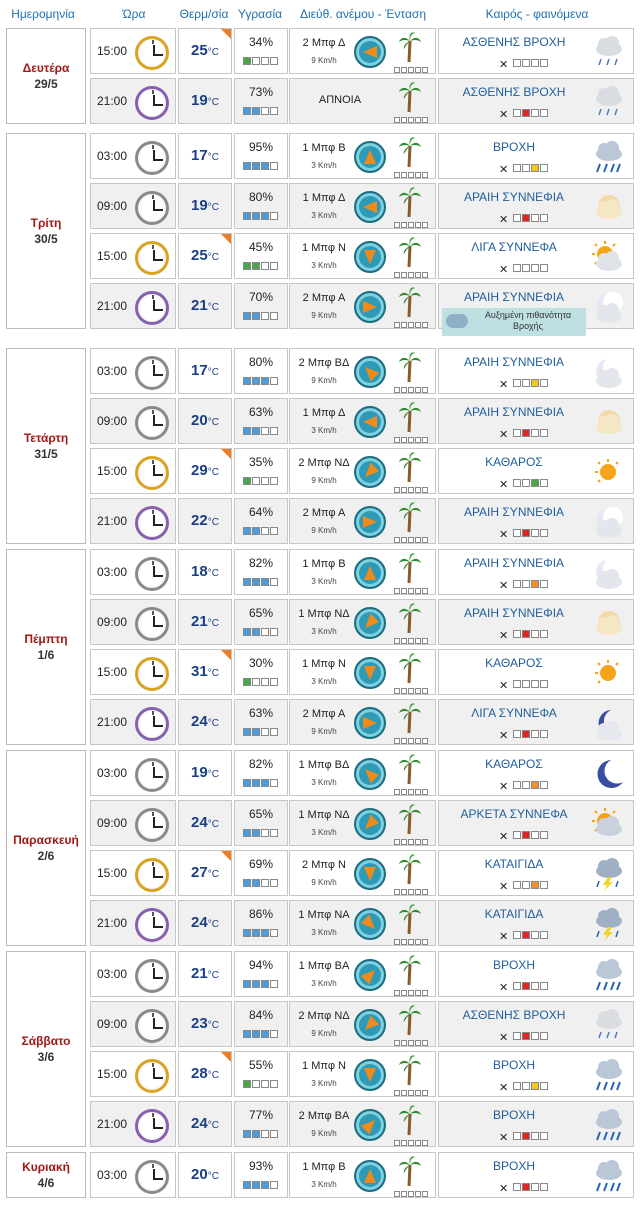  What do you see at coordinates (324, 1066) in the screenshot?
I see `wind-force: 1 Μπφ Ν` at bounding box center [324, 1066].